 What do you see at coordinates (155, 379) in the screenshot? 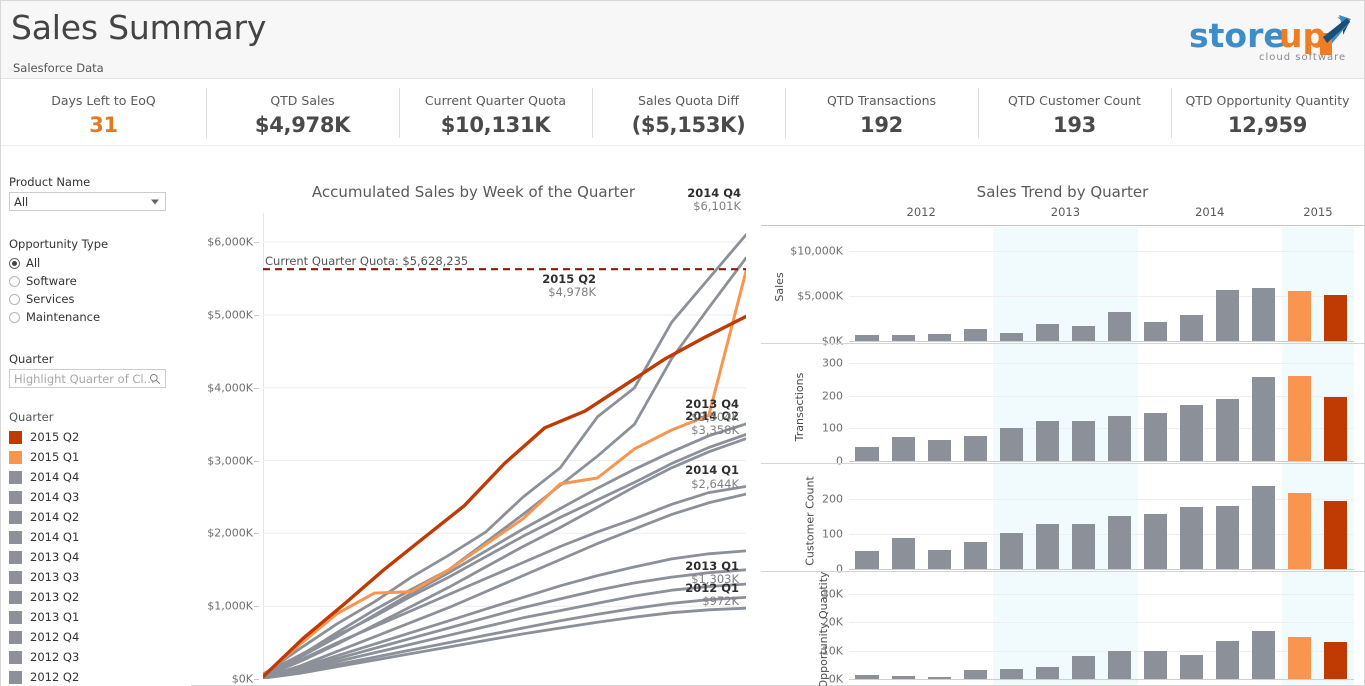
I see `search-icon` at bounding box center [155, 379].